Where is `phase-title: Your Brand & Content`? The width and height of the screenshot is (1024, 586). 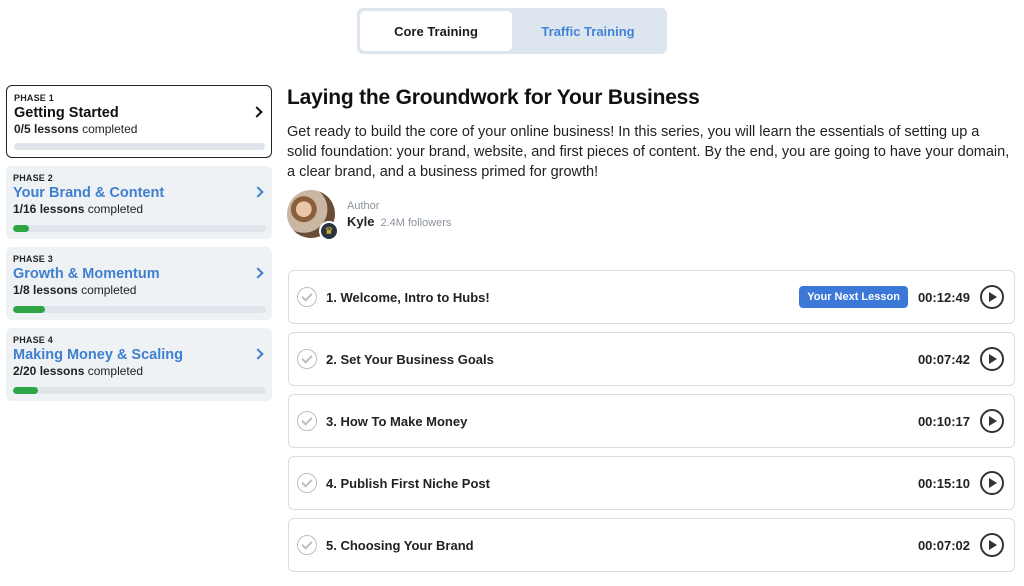
phase-title: Your Brand & Content is located at coordinates (89, 193).